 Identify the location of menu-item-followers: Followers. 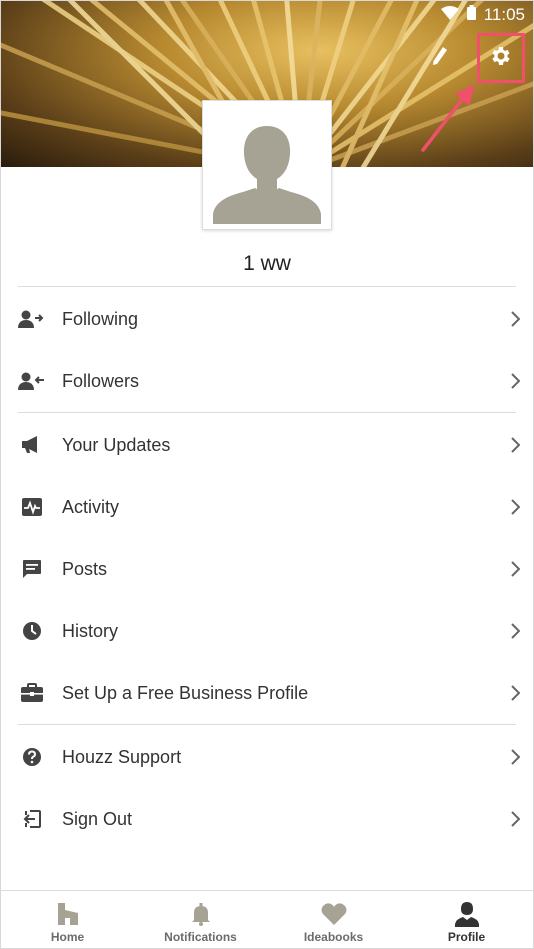
(267, 381).